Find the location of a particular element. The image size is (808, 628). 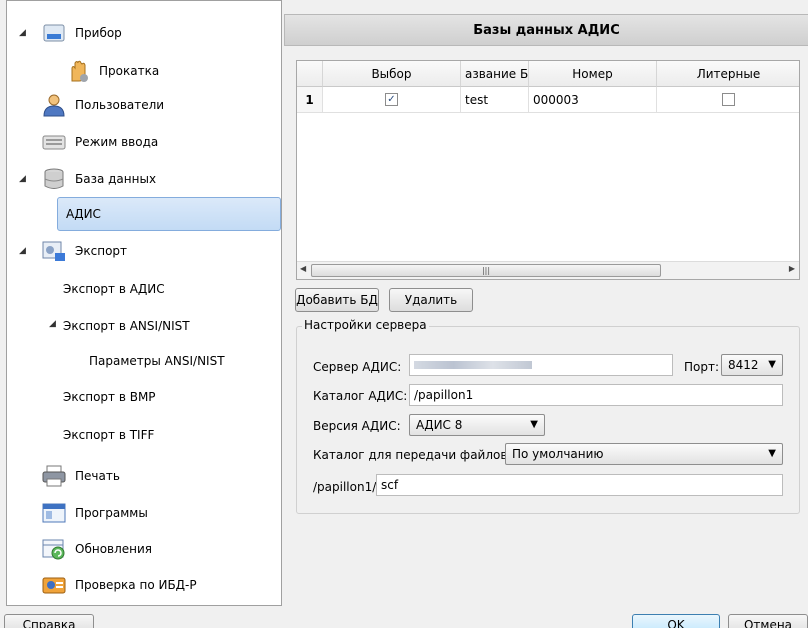

tree-item-ibd-check: Проверка по ИБД-Р is located at coordinates (119, 585).